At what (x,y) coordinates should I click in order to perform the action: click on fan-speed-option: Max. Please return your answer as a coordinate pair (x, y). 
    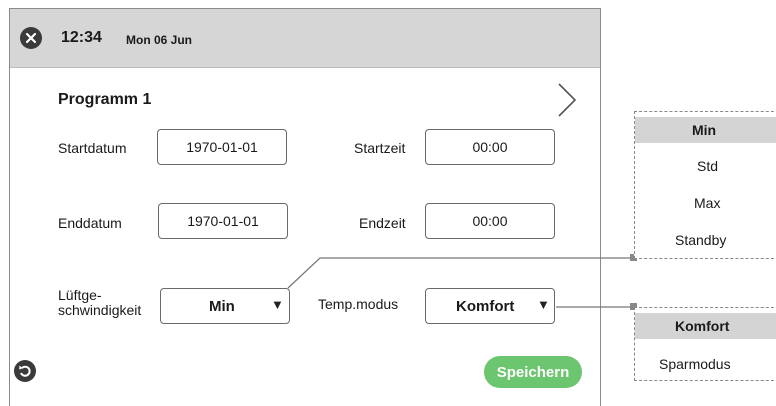
    Looking at the image, I should click on (705, 203).